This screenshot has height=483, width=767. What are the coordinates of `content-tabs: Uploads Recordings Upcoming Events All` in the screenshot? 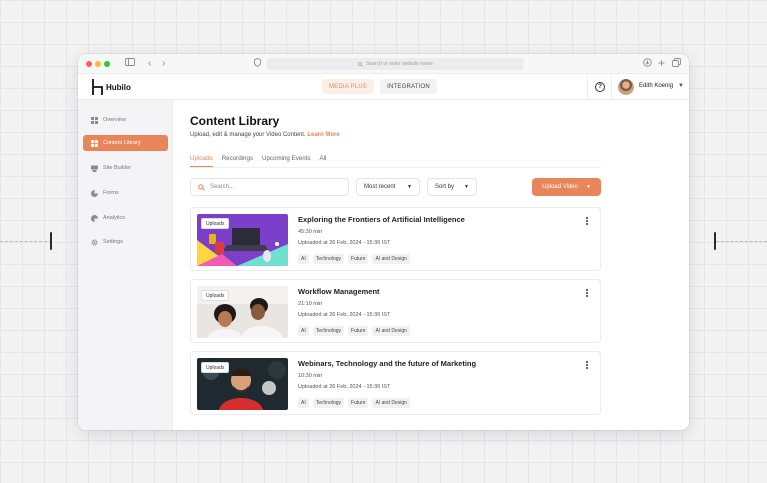 It's located at (262, 161).